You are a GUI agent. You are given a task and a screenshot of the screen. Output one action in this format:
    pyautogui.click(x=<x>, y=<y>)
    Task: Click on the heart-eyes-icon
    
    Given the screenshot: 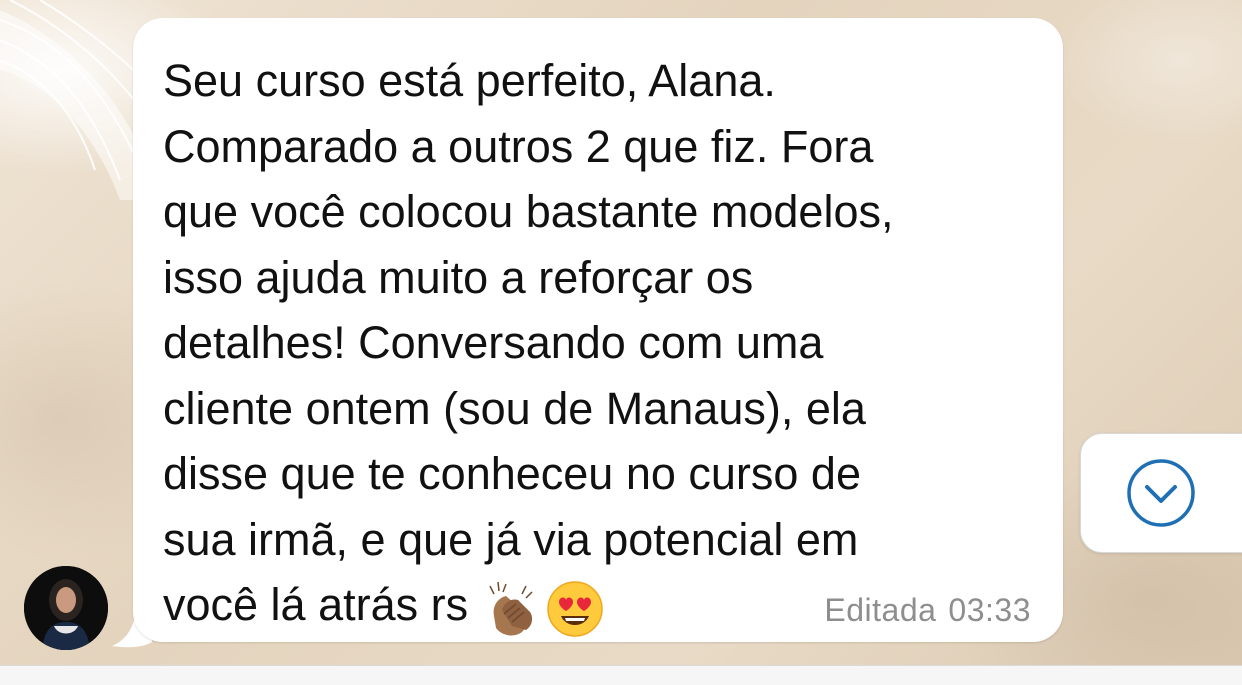 What is the action you would take?
    pyautogui.click(x=575, y=609)
    